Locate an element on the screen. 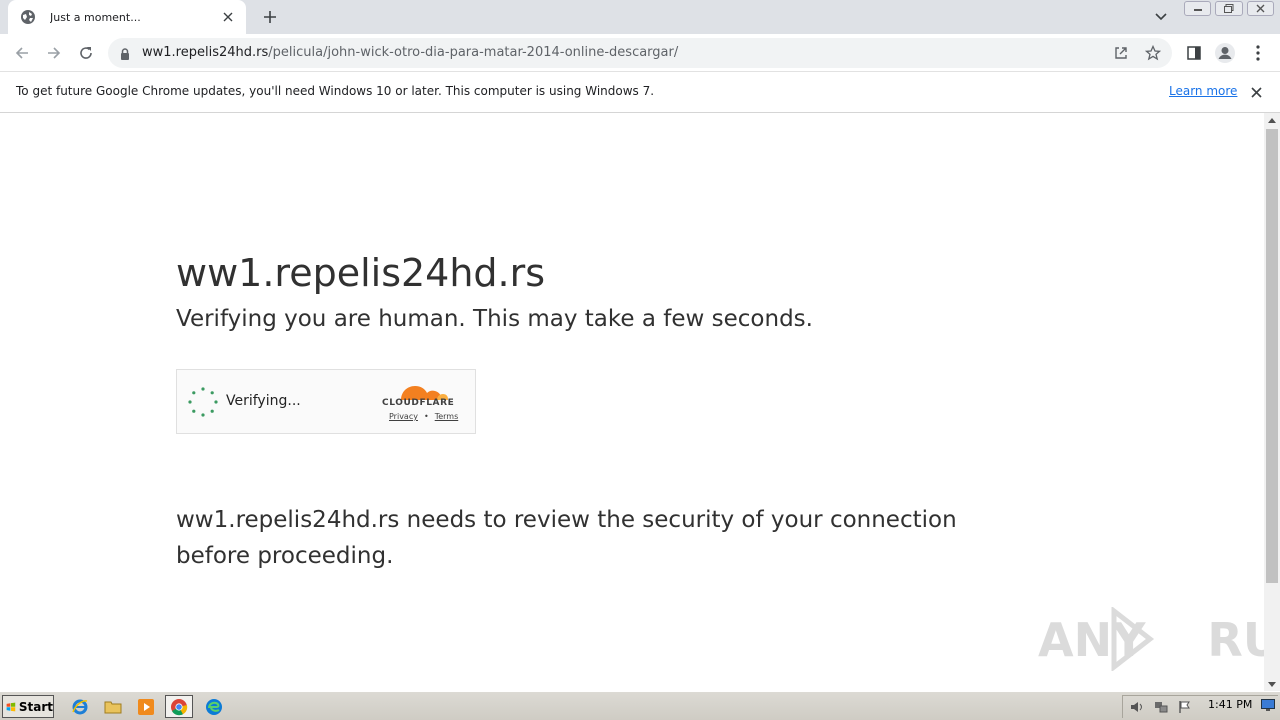  window-close-button is located at coordinates (1260, 8).